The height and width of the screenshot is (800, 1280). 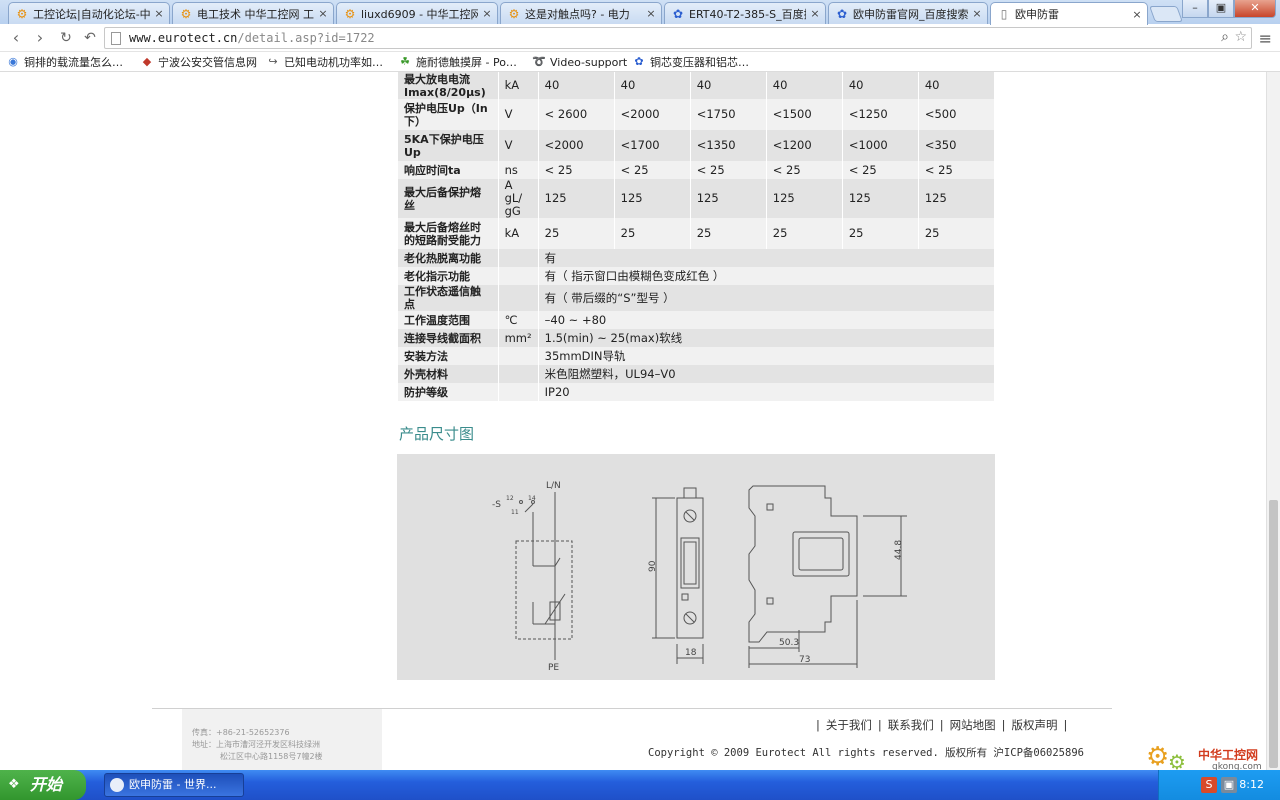 What do you see at coordinates (116, 38) in the screenshot?
I see `page-icon` at bounding box center [116, 38].